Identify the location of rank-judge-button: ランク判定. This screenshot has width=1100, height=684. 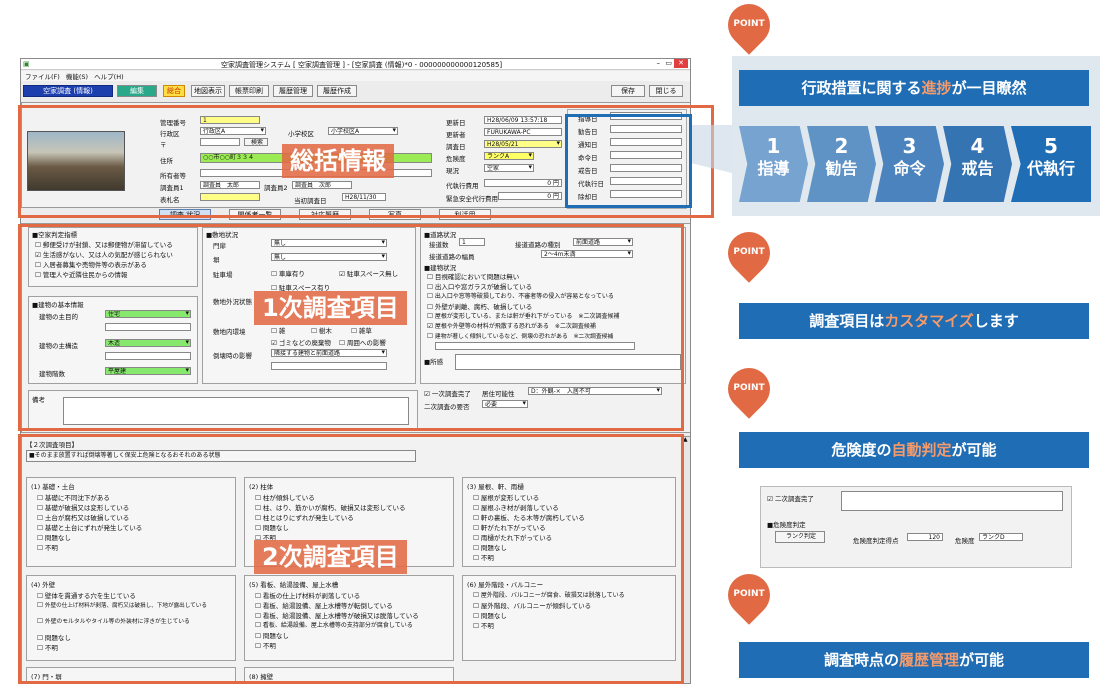
(800, 537).